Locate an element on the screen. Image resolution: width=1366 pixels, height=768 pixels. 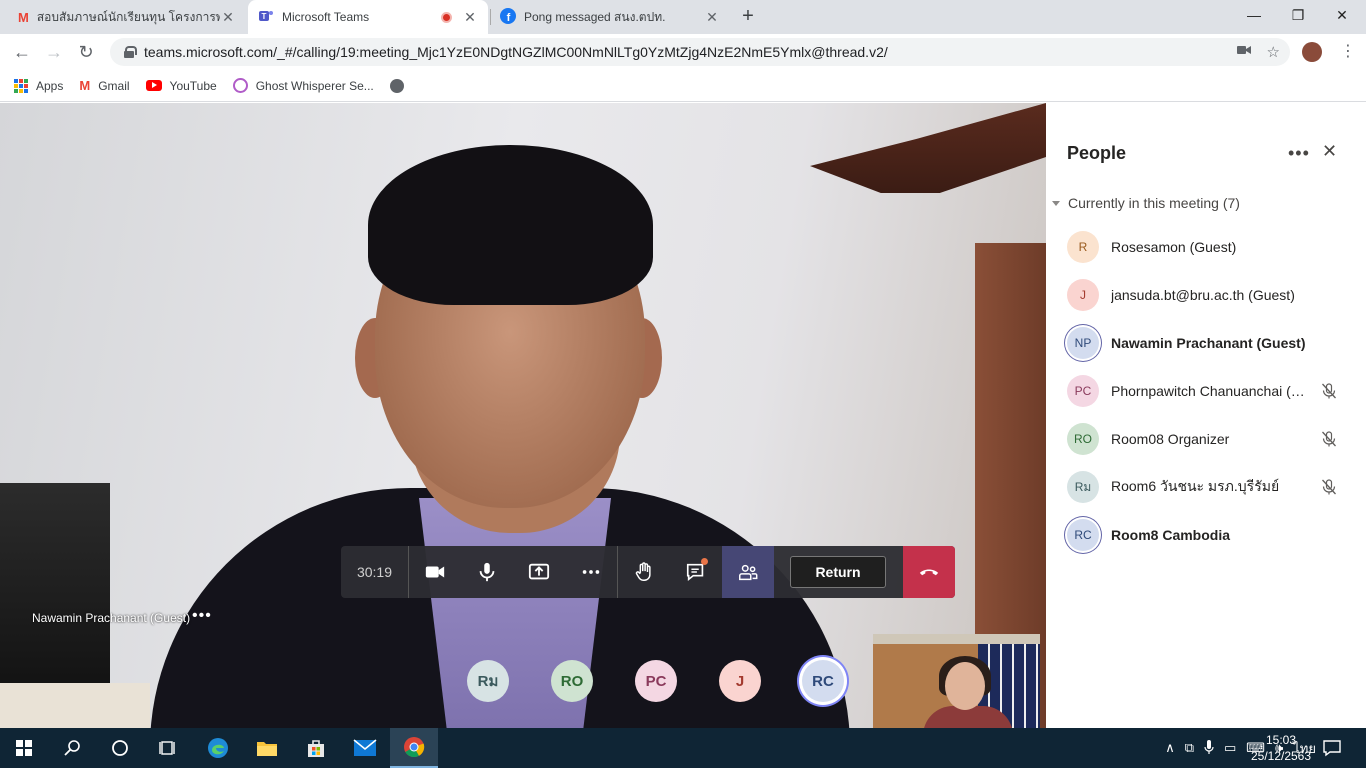
show-conversation-button is located at coordinates (696, 572).